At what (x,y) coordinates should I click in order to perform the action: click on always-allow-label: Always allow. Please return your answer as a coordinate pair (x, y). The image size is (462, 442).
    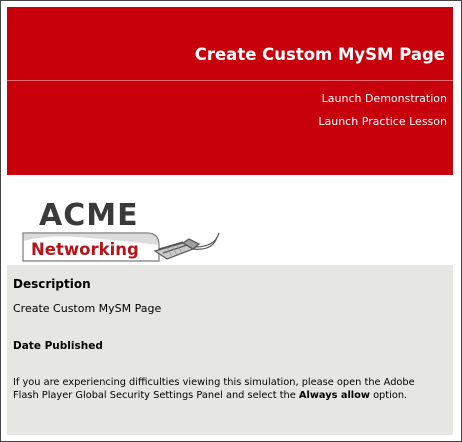
    Looking at the image, I should click on (334, 395).